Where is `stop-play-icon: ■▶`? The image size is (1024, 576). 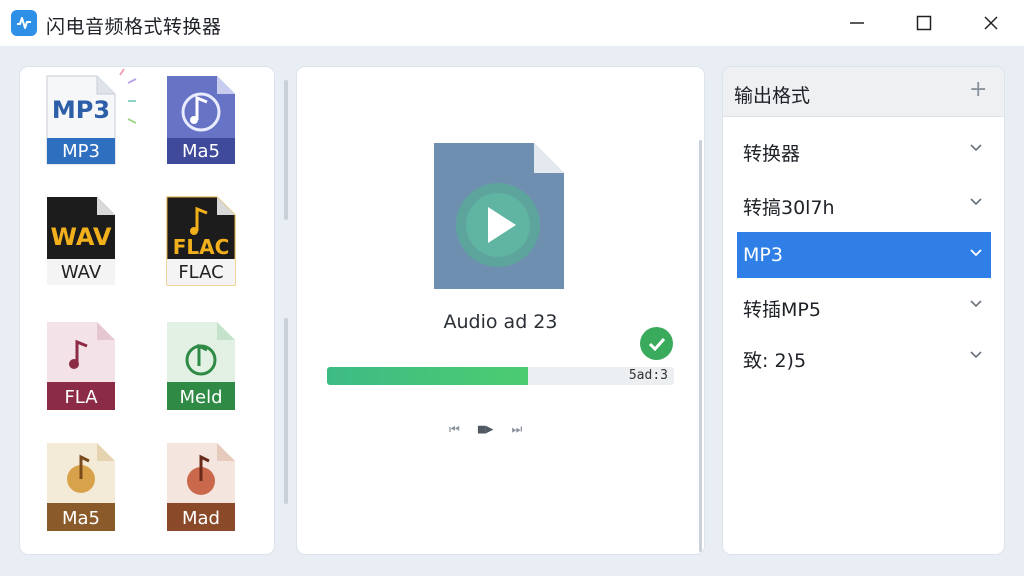
stop-play-icon: ■▶ is located at coordinates (486, 429).